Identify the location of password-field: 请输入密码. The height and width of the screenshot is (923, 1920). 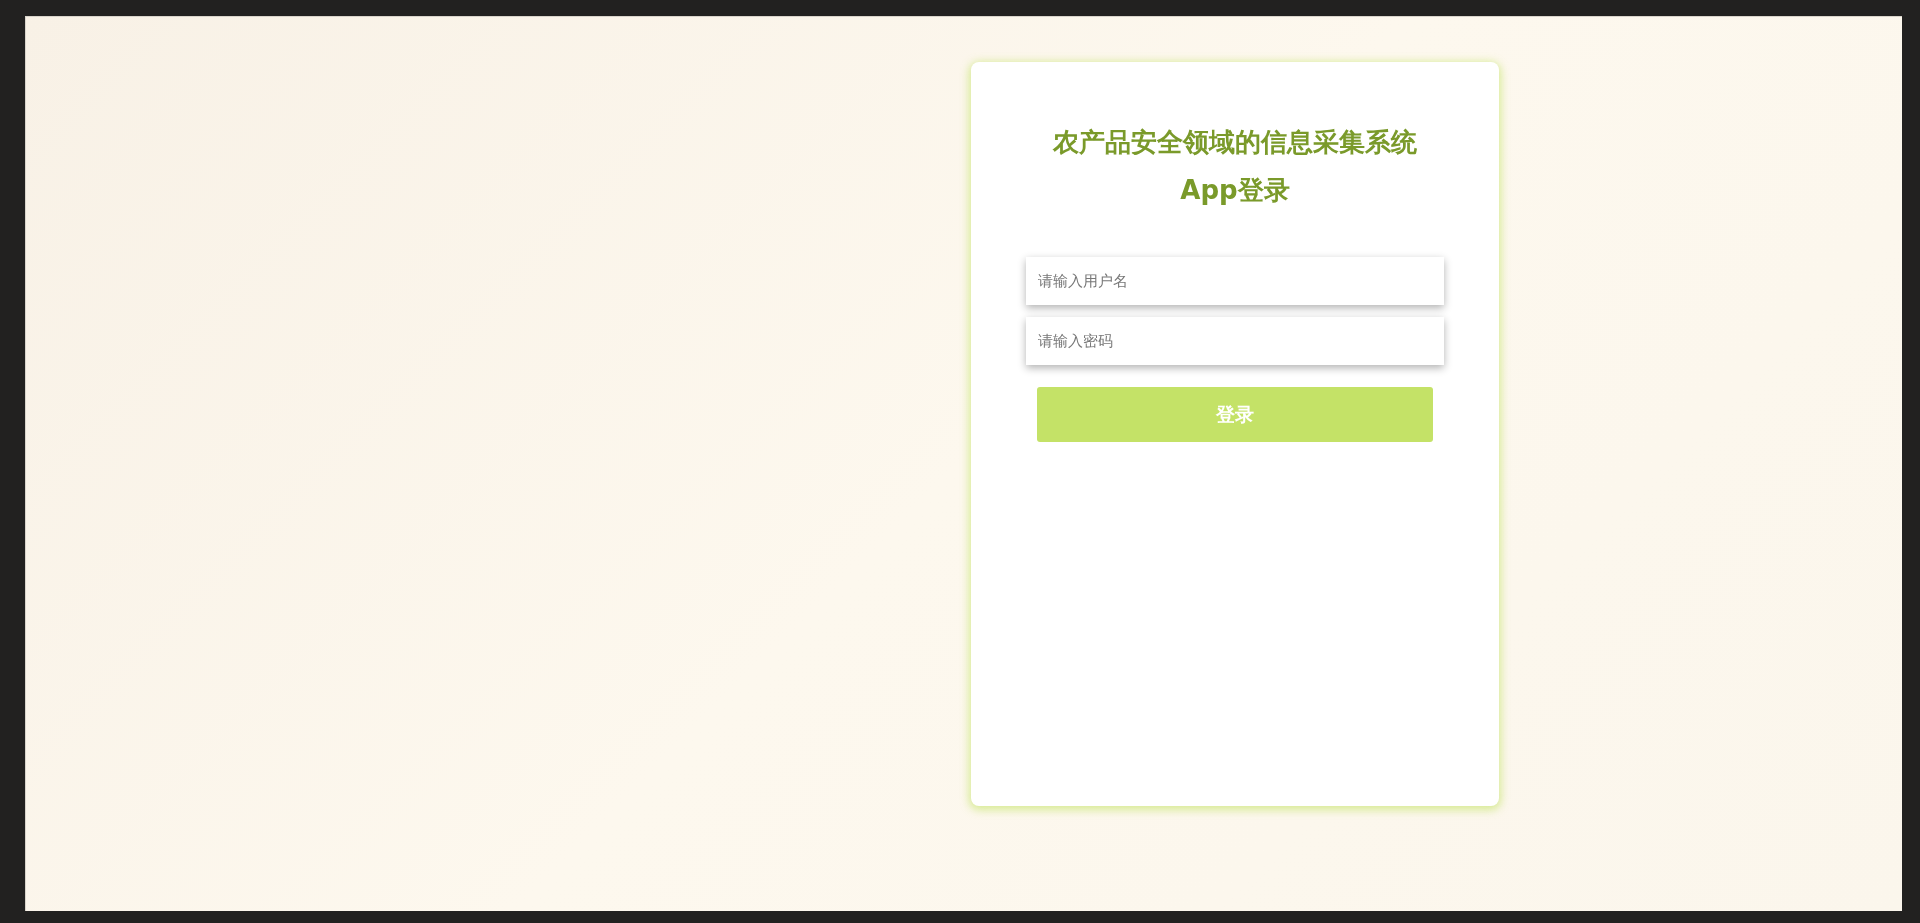
(1235, 341).